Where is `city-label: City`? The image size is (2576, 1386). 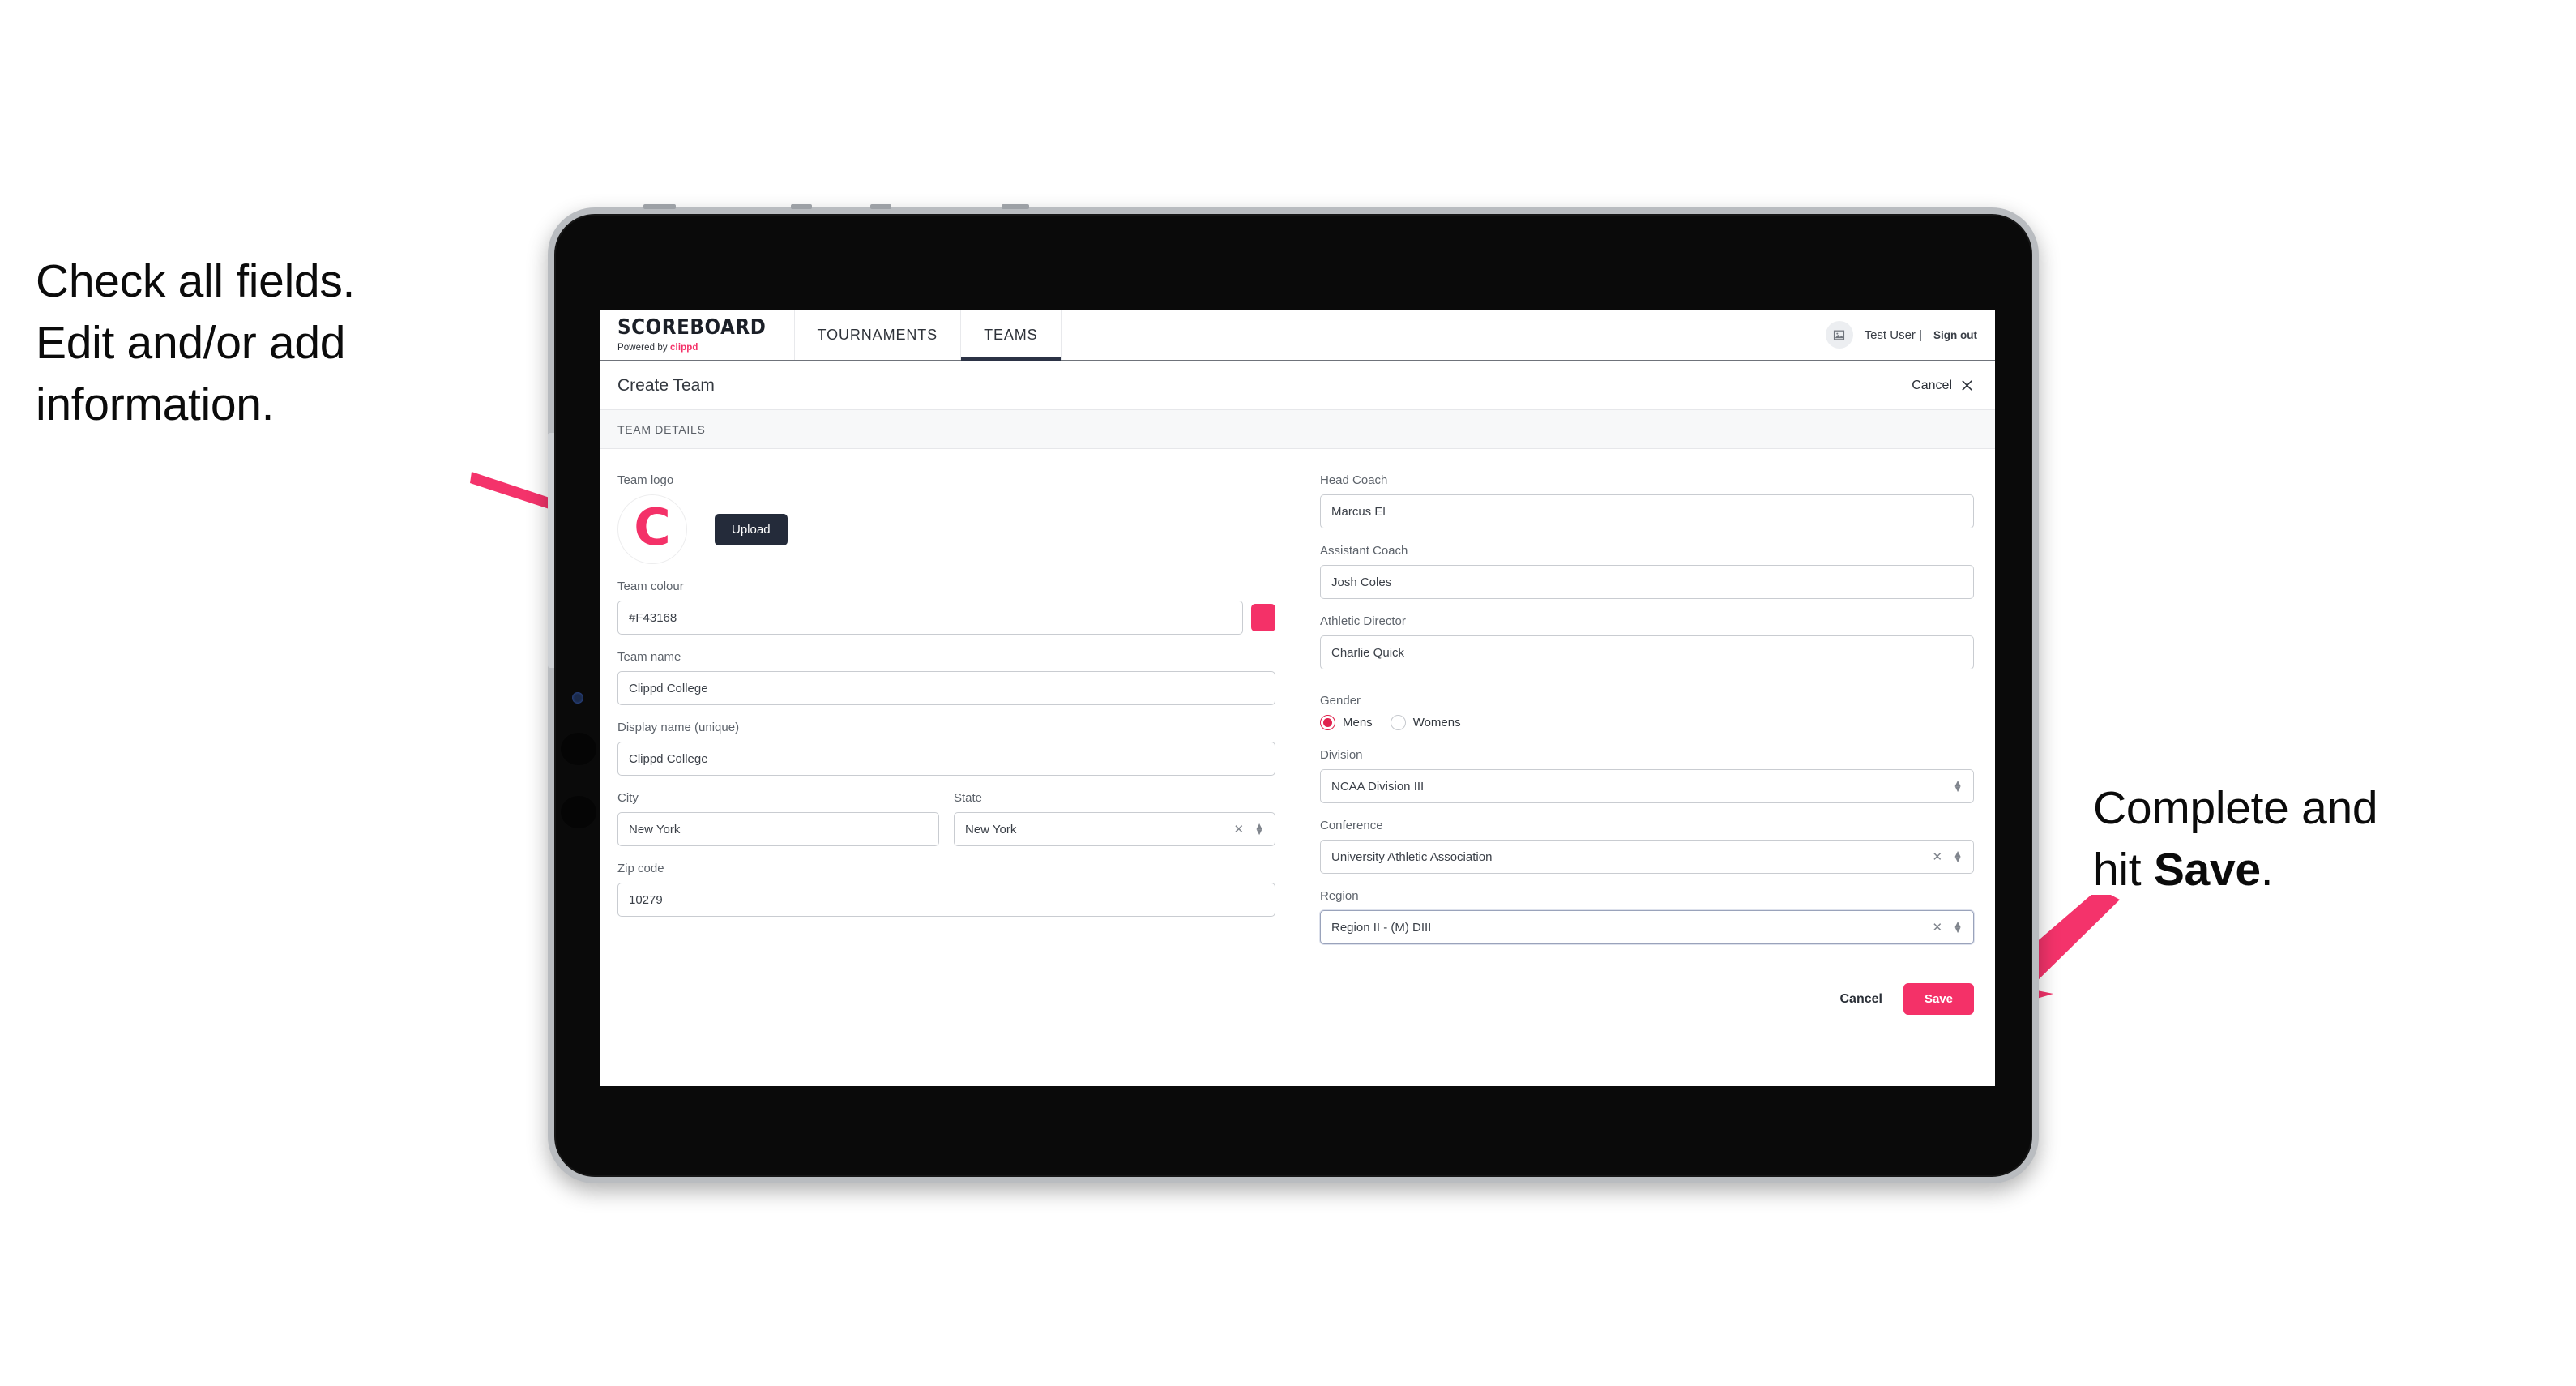
city-label: City is located at coordinates (628, 798).